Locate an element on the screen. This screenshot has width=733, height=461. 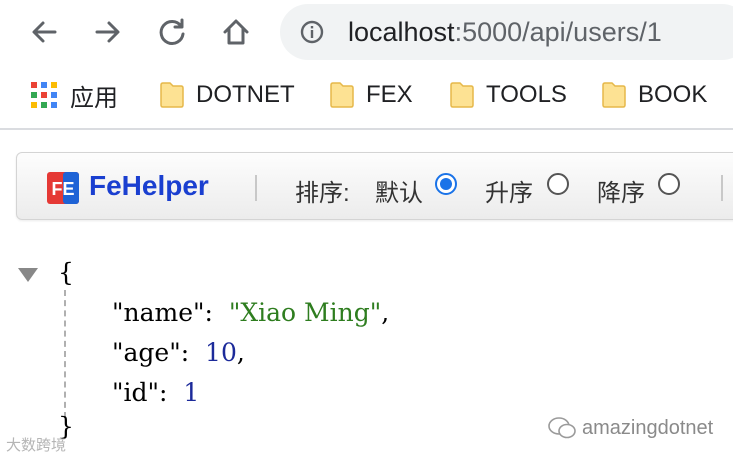
bookmark-label: DOTNET is located at coordinates (245, 94).